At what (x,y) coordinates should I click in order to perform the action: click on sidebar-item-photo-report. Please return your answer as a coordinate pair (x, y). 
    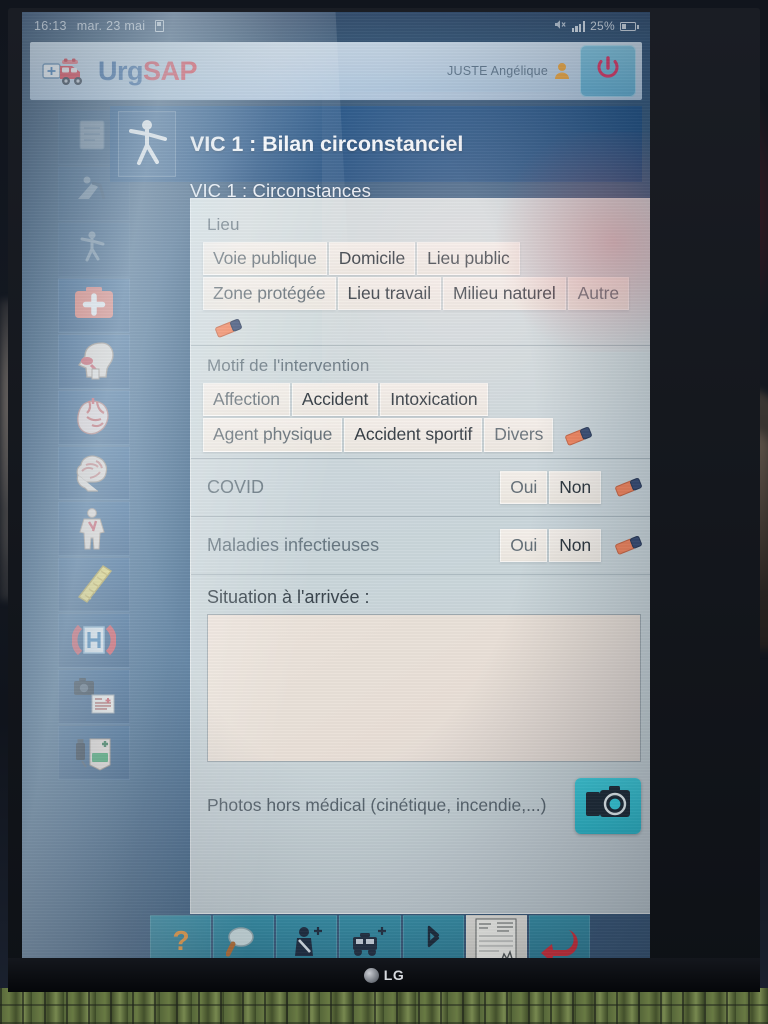
    Looking at the image, I should click on (94, 697).